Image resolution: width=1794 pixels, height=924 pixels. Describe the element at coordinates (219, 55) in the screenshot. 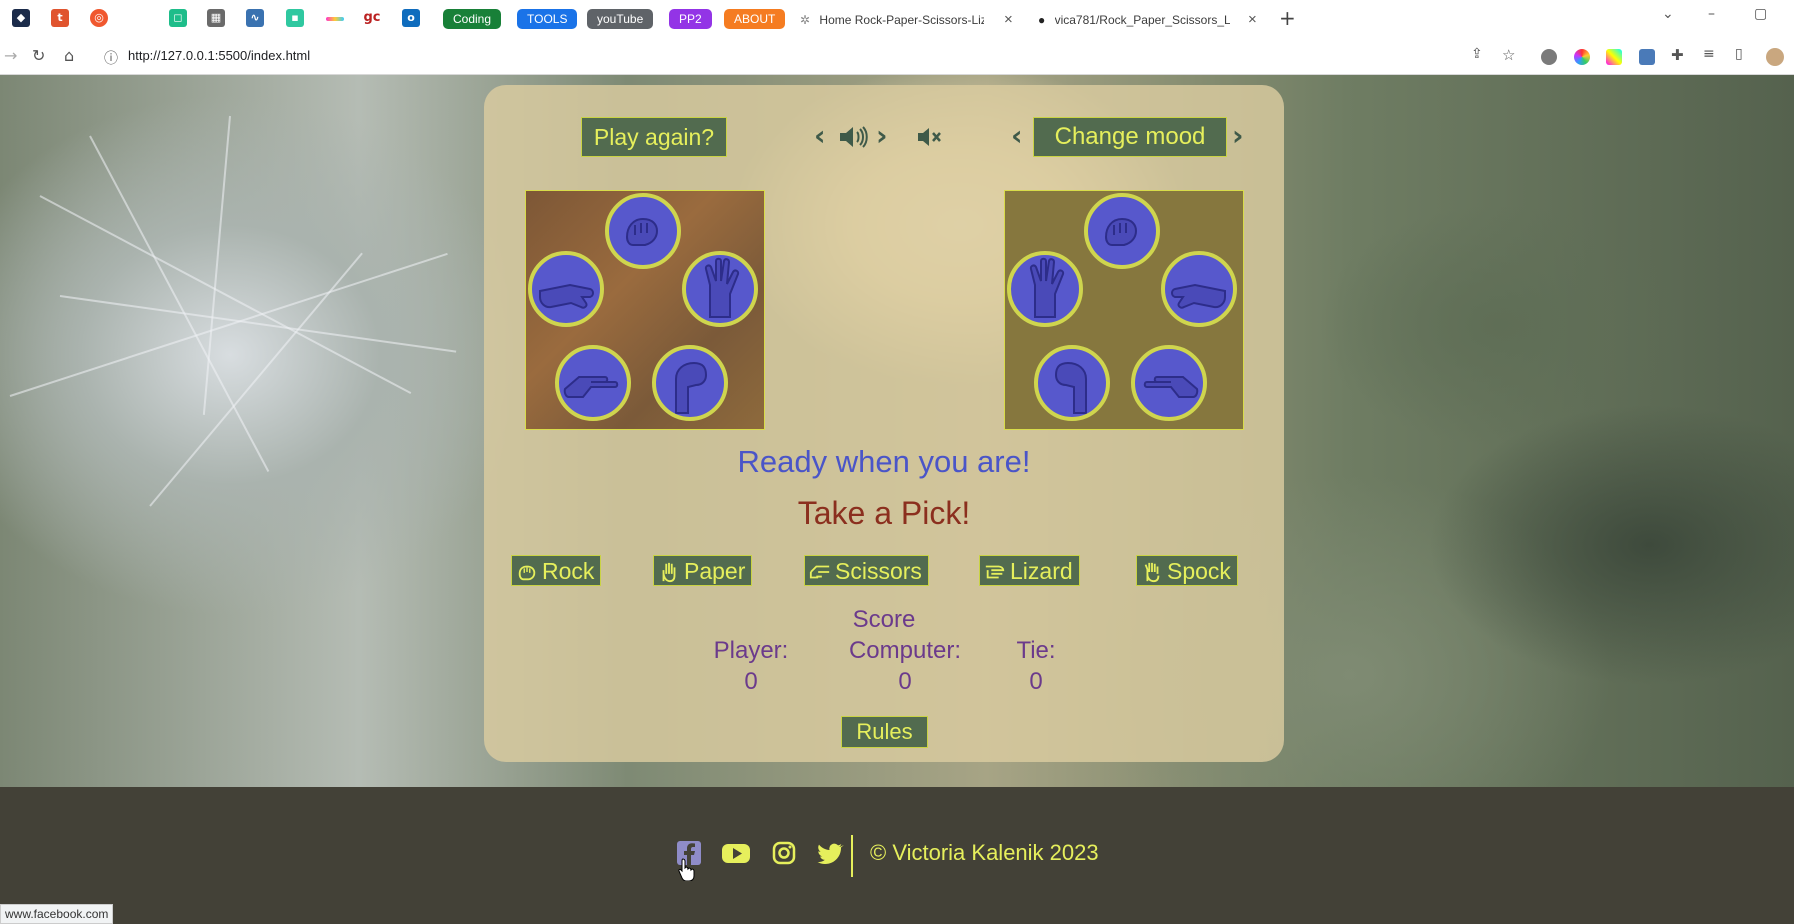

I see `url-field: http://127.0.0.1:5500/index.html` at that location.